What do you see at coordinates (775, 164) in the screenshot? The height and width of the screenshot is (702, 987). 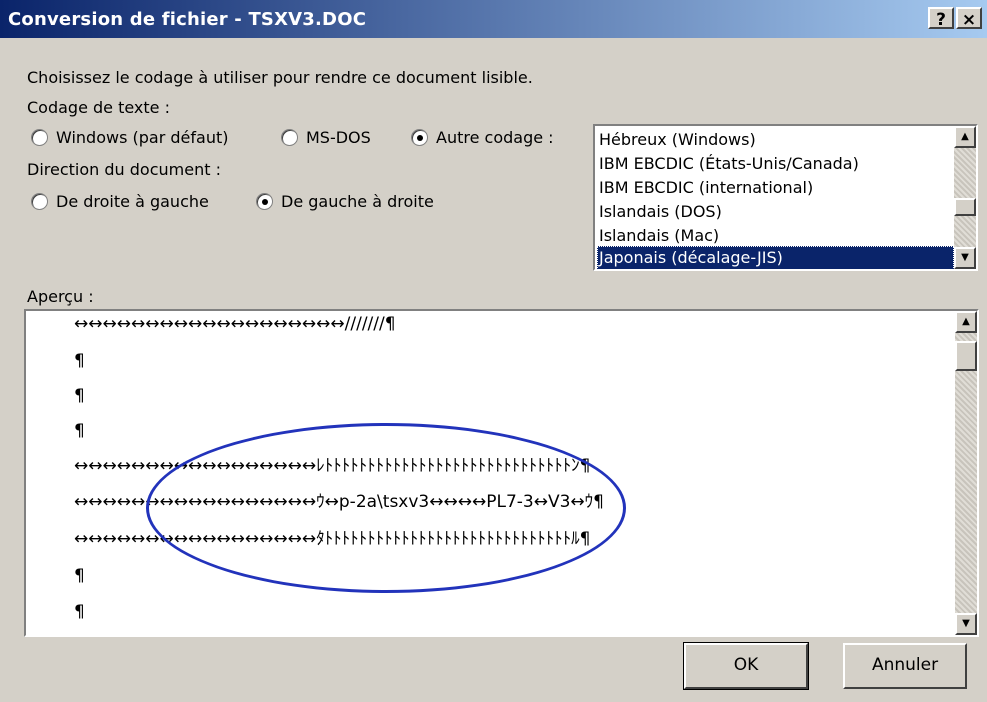 I see `list-item: IBM EBCDIC (États-Unis/Canada)` at bounding box center [775, 164].